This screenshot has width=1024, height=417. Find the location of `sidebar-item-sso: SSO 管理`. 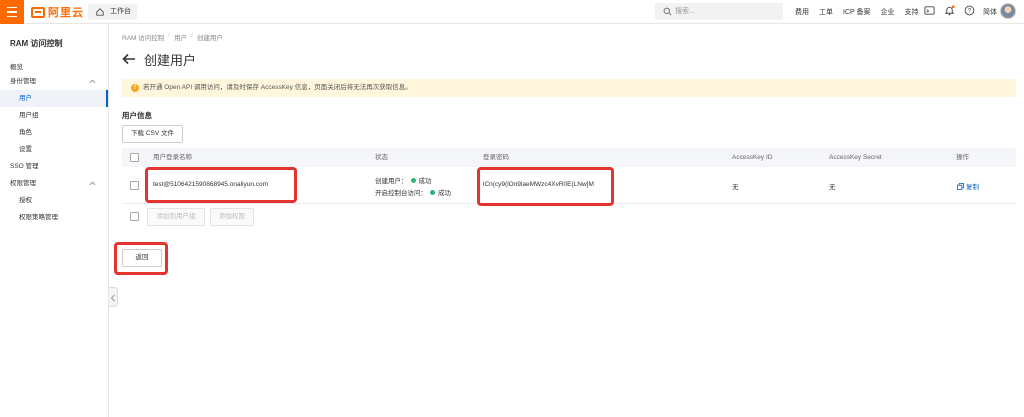

sidebar-item-sso: SSO 管理 is located at coordinates (54, 166).